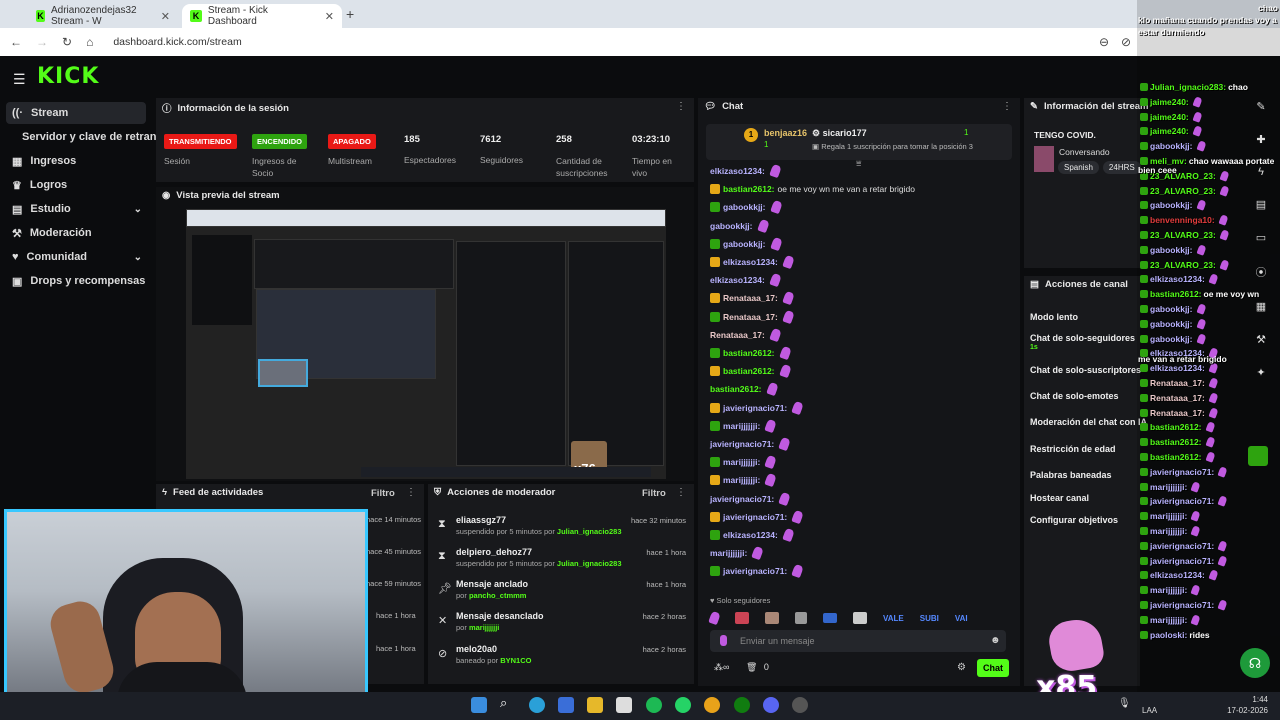  I want to click on channel-action-item: Chat de solo-suscriptores, so click(1085, 370).